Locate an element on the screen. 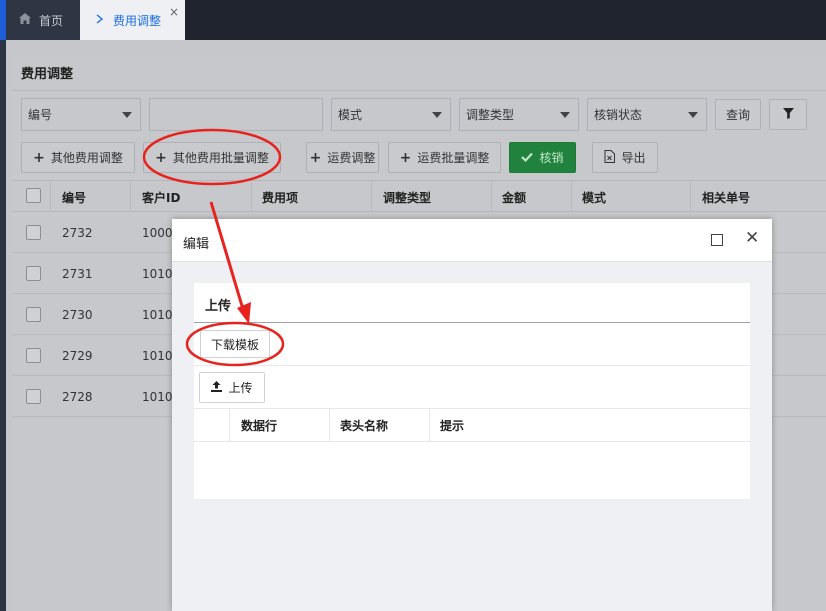 Image resolution: width=826 pixels, height=611 pixels. filter-icon is located at coordinates (788, 114).